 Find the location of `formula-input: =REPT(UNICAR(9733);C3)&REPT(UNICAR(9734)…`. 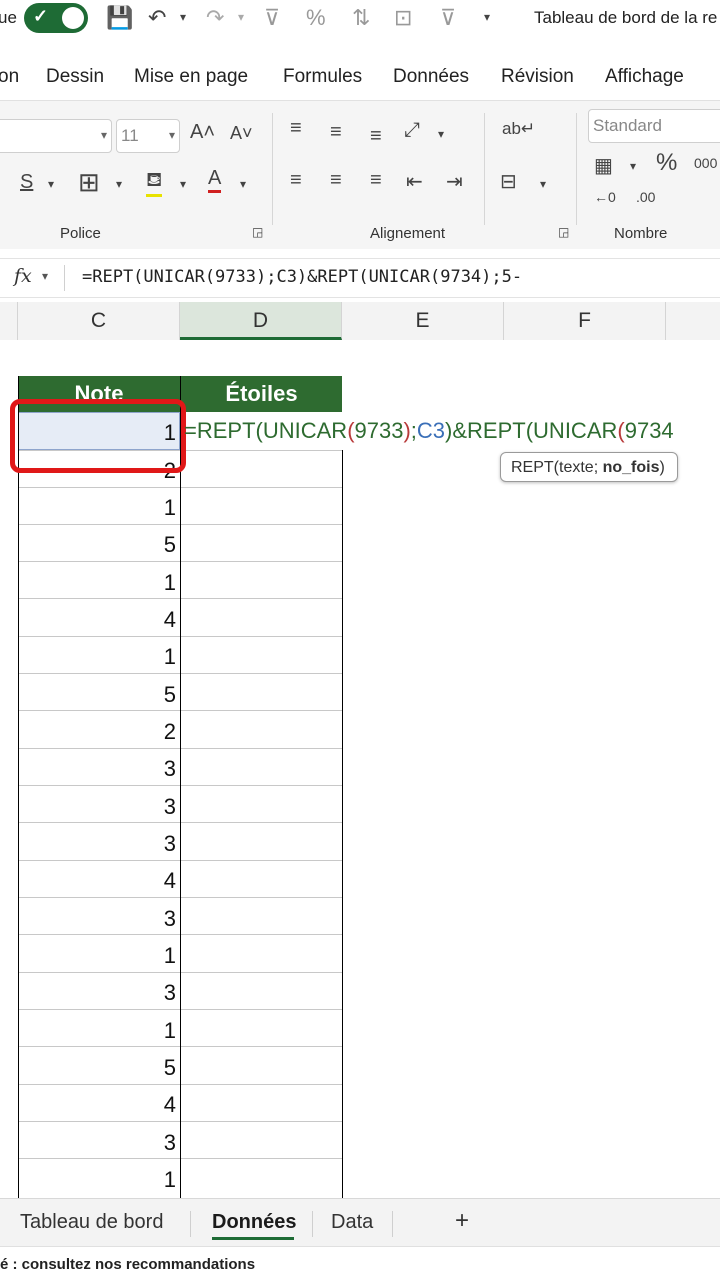

formula-input: =REPT(UNICAR(9733);C3)&REPT(UNICAR(9734)… is located at coordinates (302, 277).